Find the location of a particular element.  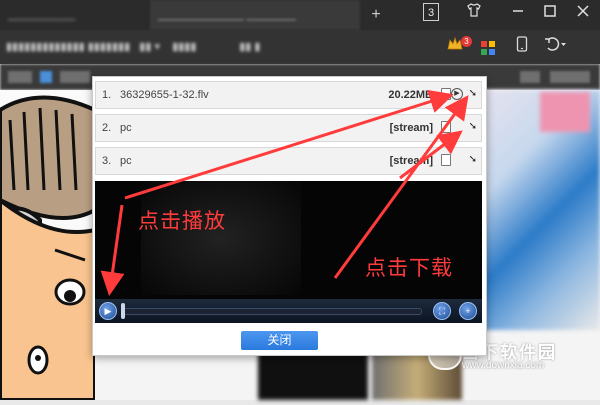

annotation-download: 点击下载 is located at coordinates (409, 268).